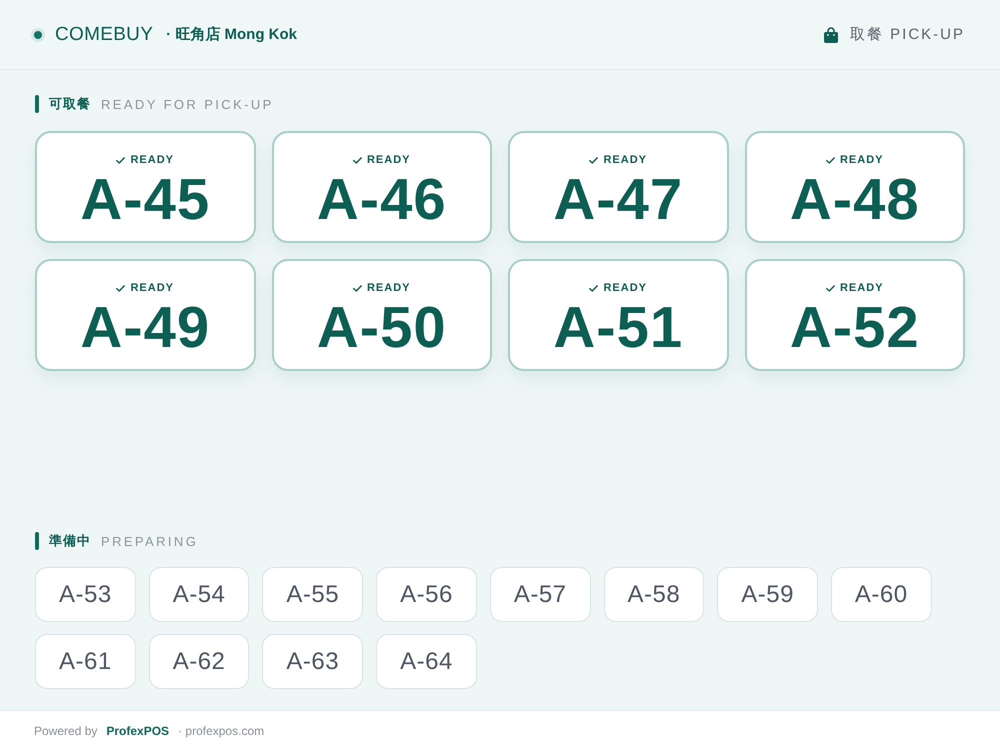  What do you see at coordinates (38, 35) in the screenshot?
I see `logo-dot-icon` at bounding box center [38, 35].